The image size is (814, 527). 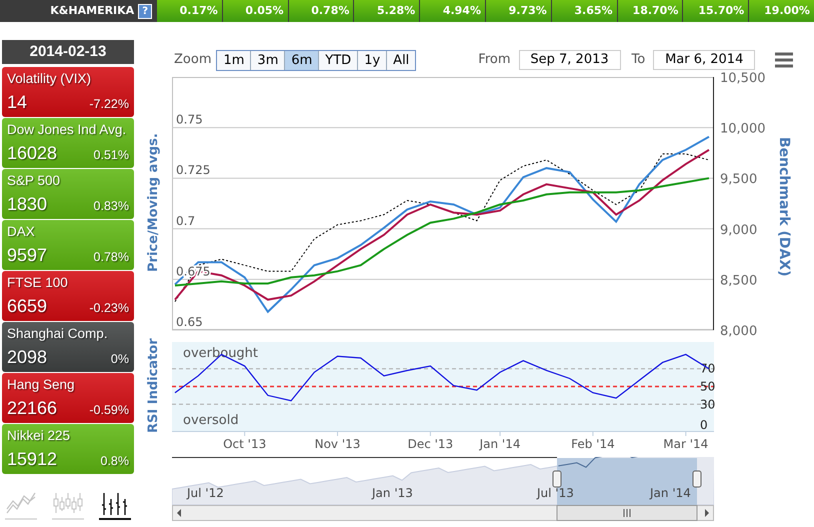 What do you see at coordinates (111, 257) in the screenshot?
I see `index-change: 0.78%` at bounding box center [111, 257].